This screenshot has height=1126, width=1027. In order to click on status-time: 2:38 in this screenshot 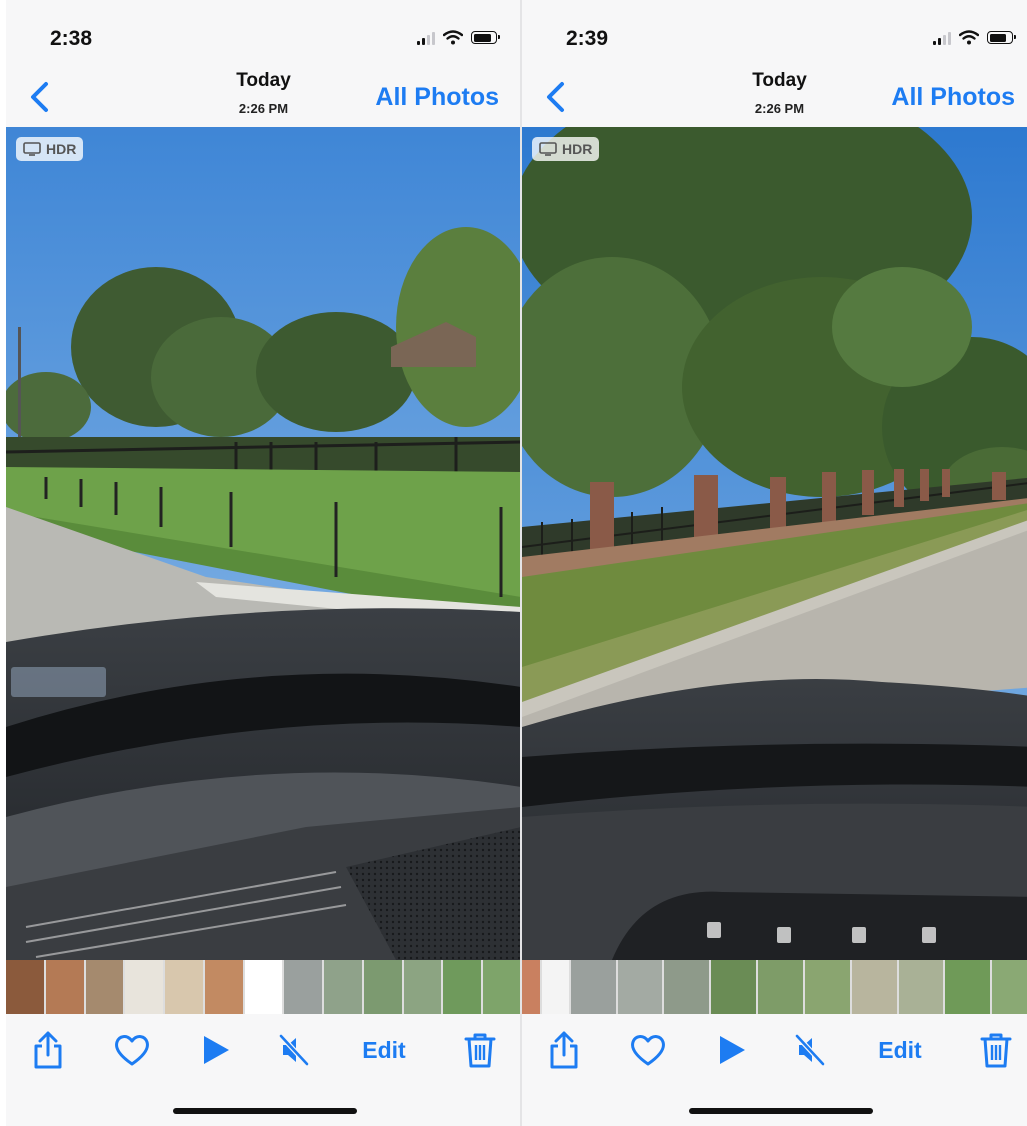, I will do `click(71, 38)`.